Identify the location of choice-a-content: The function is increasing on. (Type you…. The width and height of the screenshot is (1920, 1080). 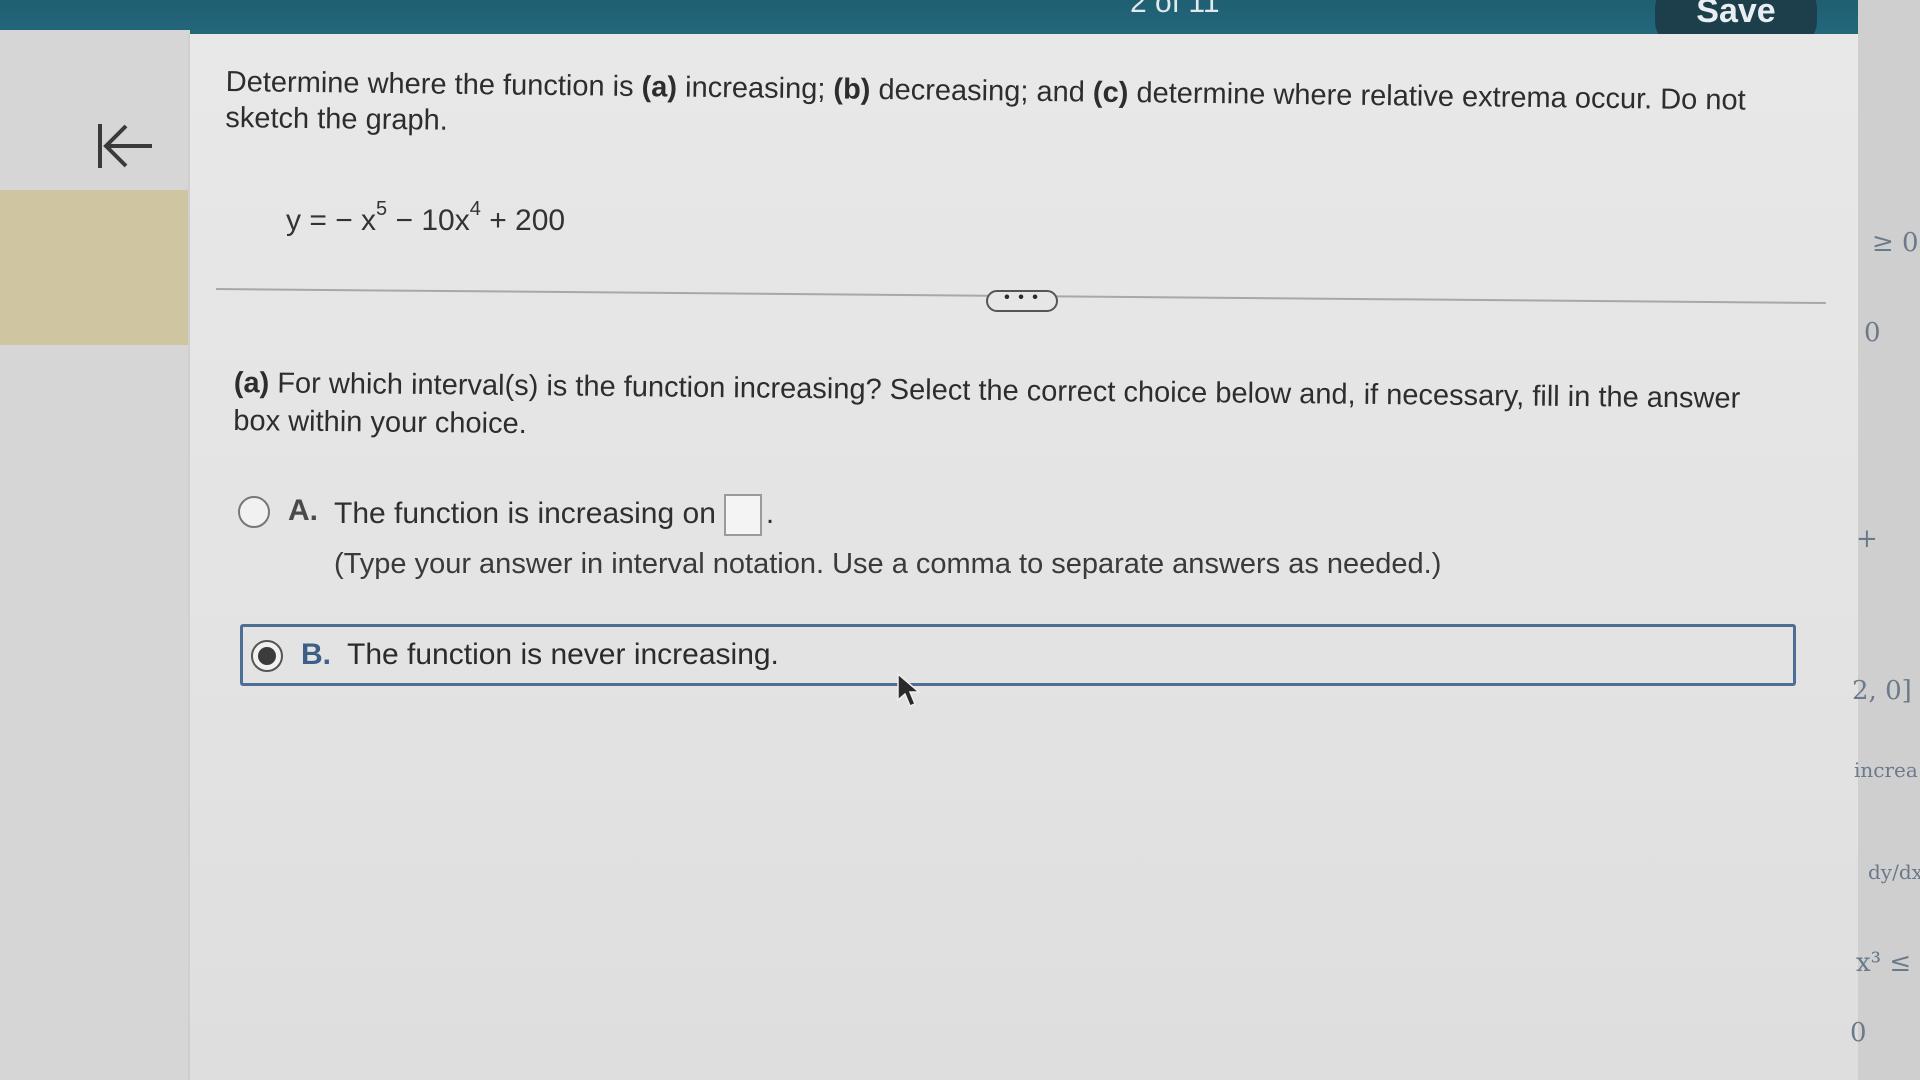
(887, 537).